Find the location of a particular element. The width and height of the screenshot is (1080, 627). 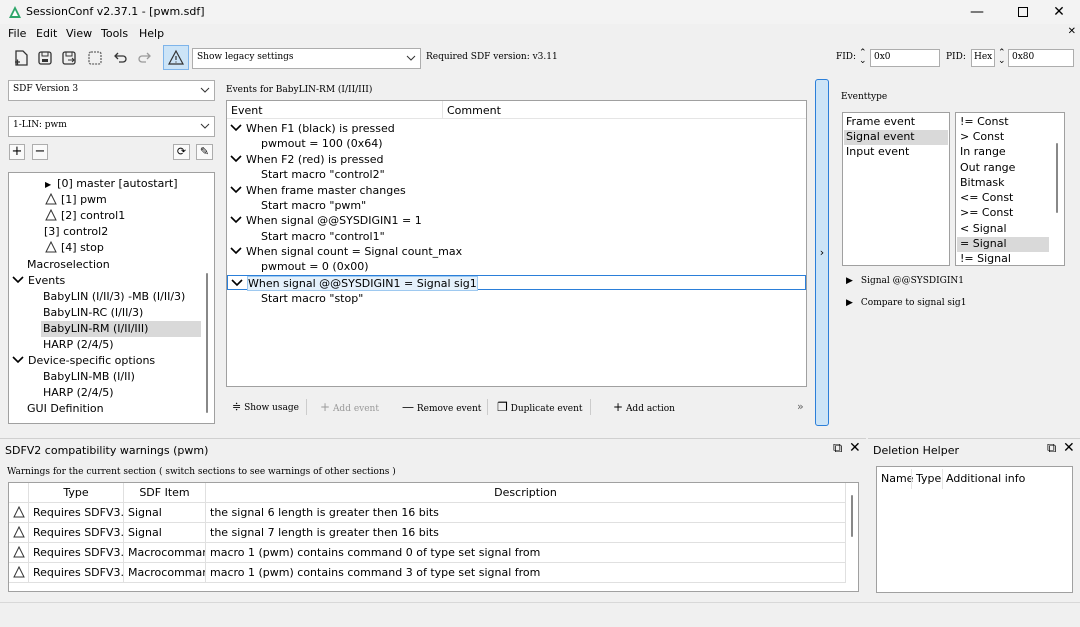

refresh-icon: ⟳ is located at coordinates (181, 152).